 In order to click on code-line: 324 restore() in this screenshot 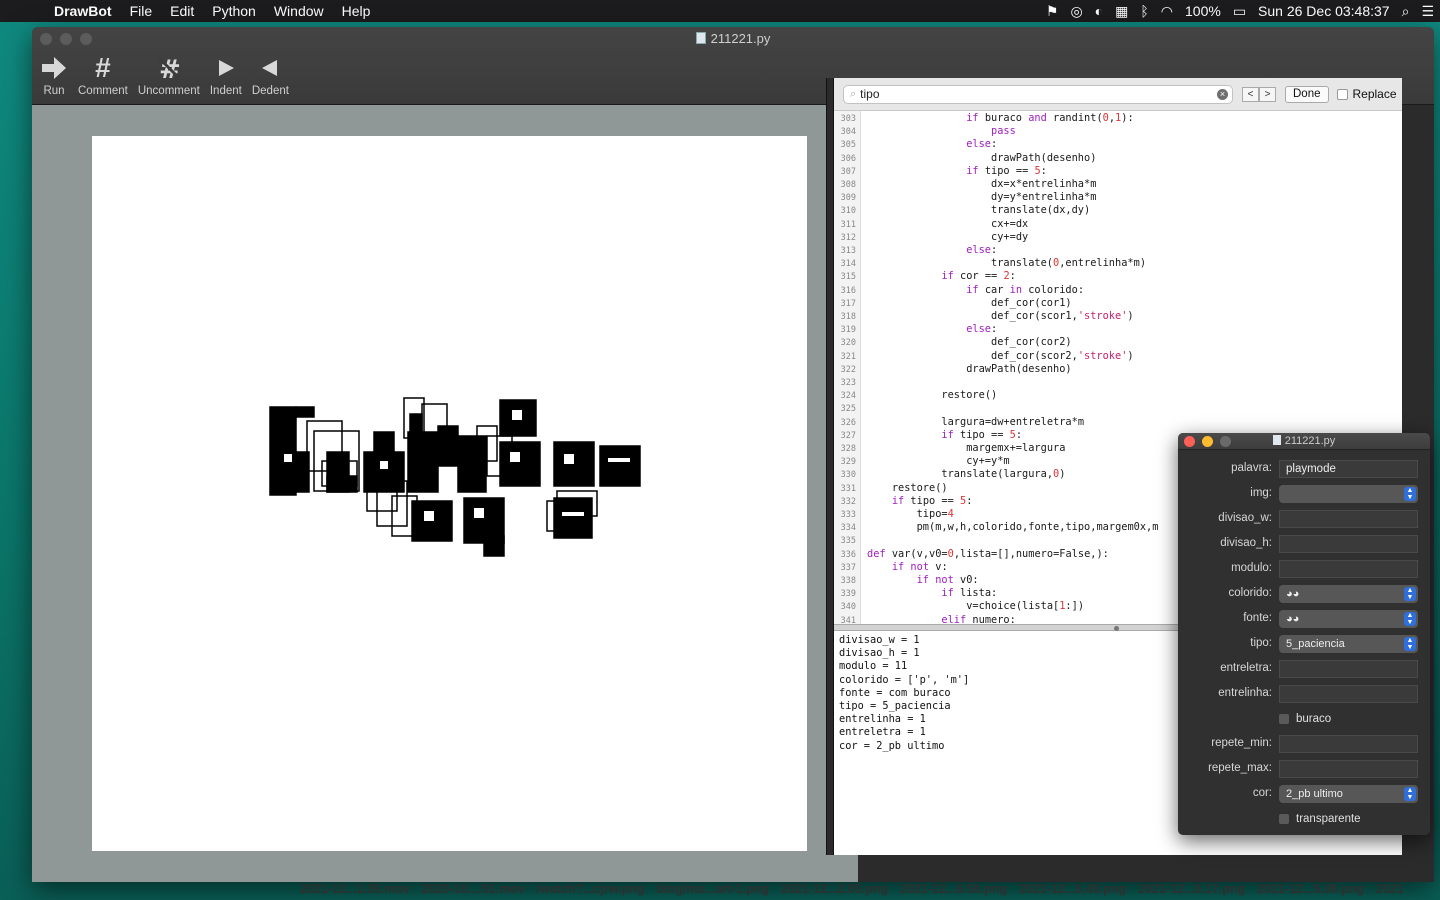, I will do `click(916, 395)`.